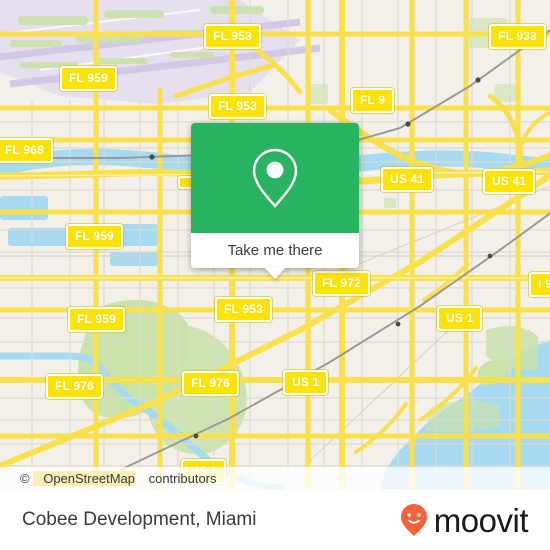 The height and width of the screenshot is (550, 550). Describe the element at coordinates (341, 283) in the screenshot. I see `road-shield: FL 972` at that location.